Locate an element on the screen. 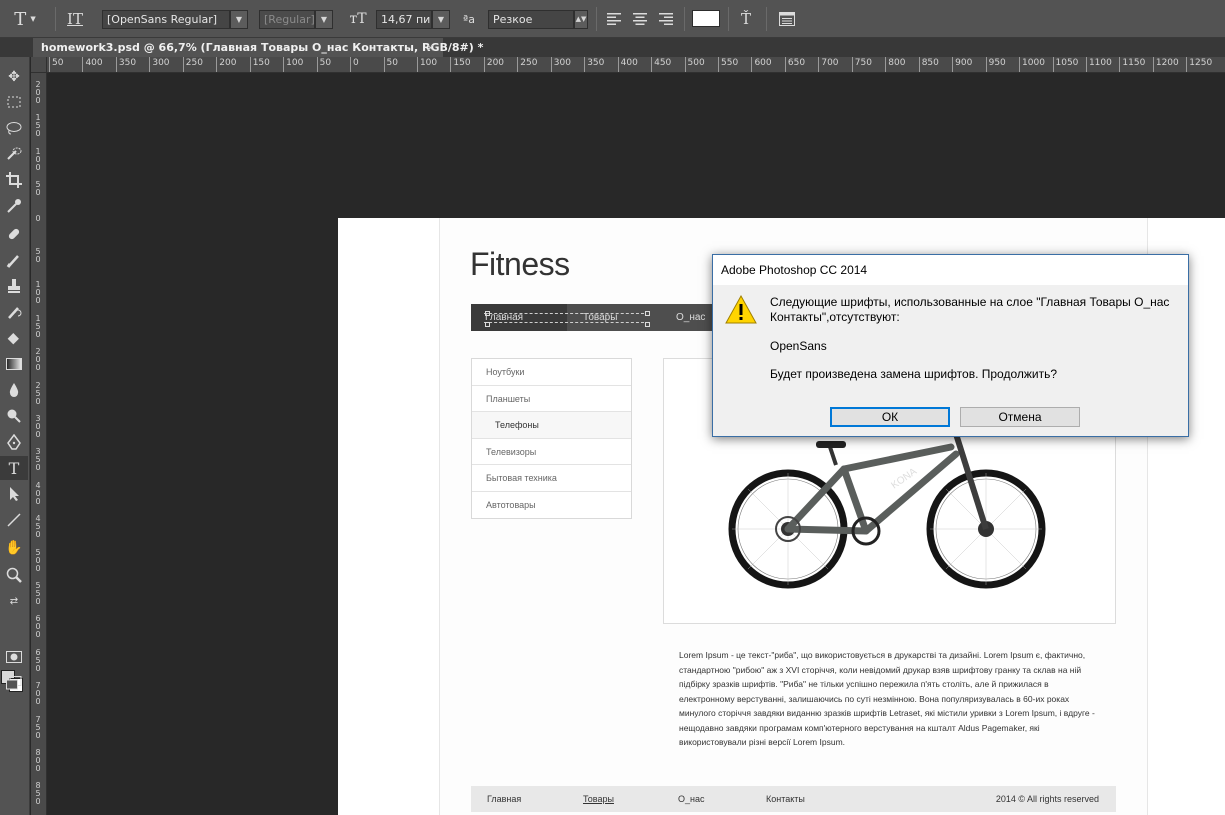 The height and width of the screenshot is (815, 1225). path-selection-tool-icon is located at coordinates (14, 494).